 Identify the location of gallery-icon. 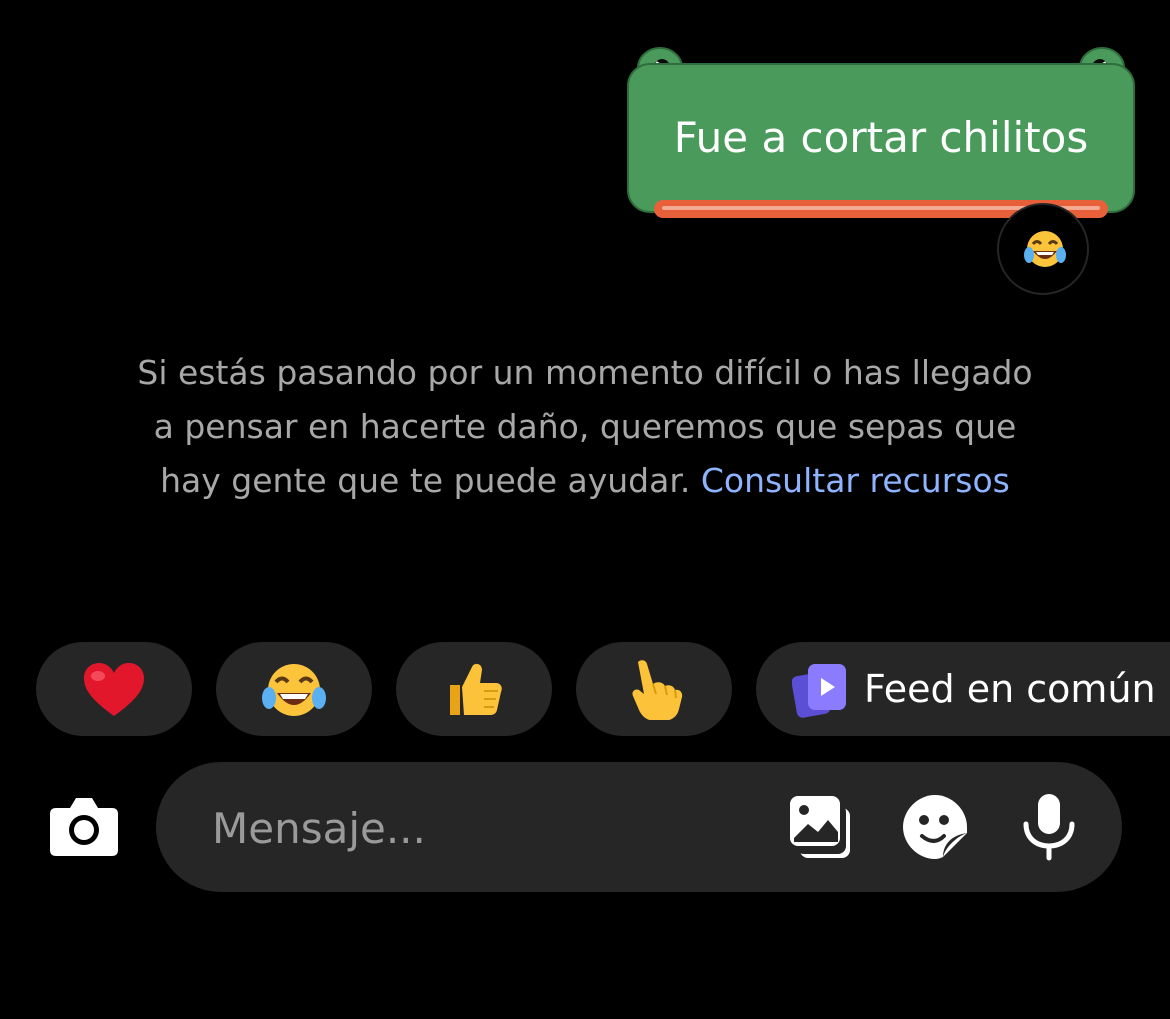
(820, 827).